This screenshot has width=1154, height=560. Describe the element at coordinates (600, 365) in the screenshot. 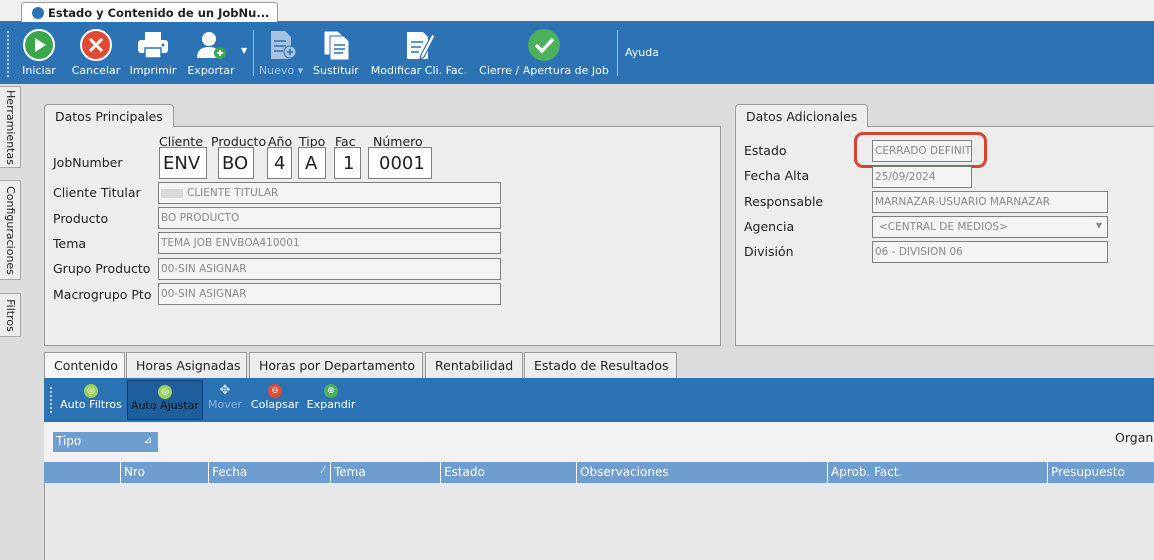

I see `tab-estado-resultados: Estado de Resultados` at that location.